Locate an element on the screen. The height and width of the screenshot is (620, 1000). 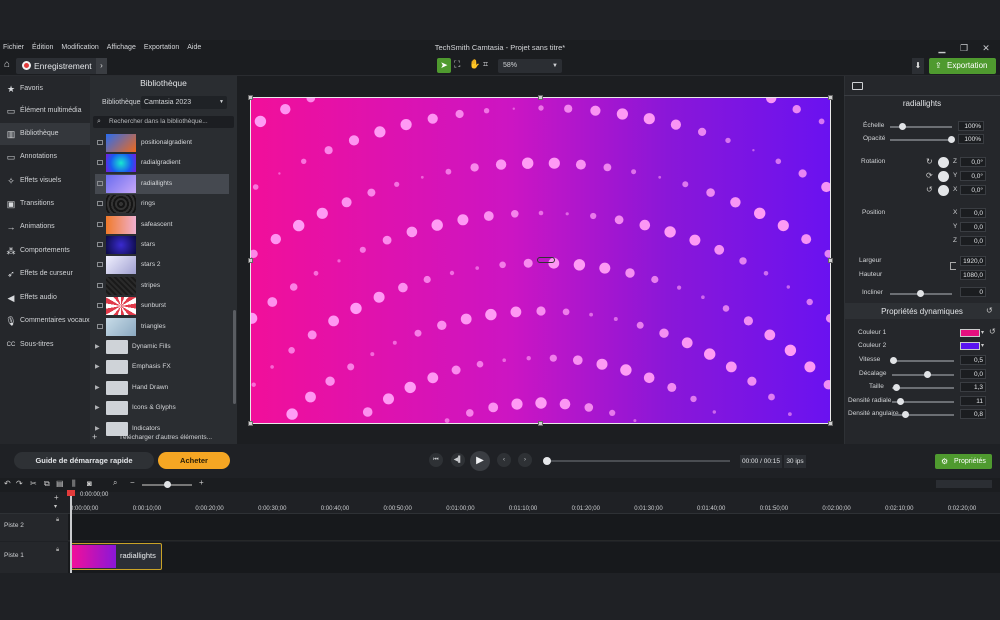
color1-swatch is located at coordinates (970, 333).